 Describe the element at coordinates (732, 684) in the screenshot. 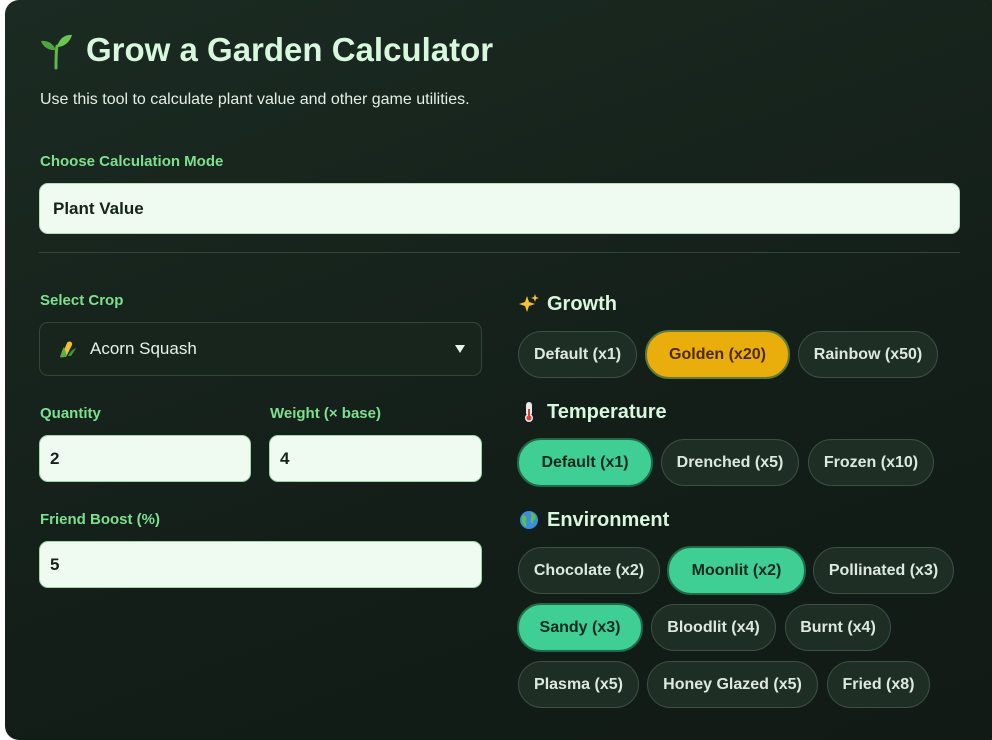

I see `environment-option-honey-glazed: Honey Glazed (x5)` at that location.